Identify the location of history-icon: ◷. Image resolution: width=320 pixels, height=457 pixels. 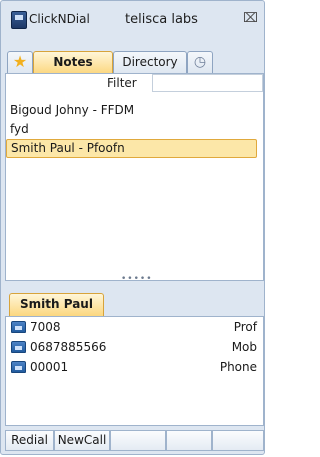
(200, 62).